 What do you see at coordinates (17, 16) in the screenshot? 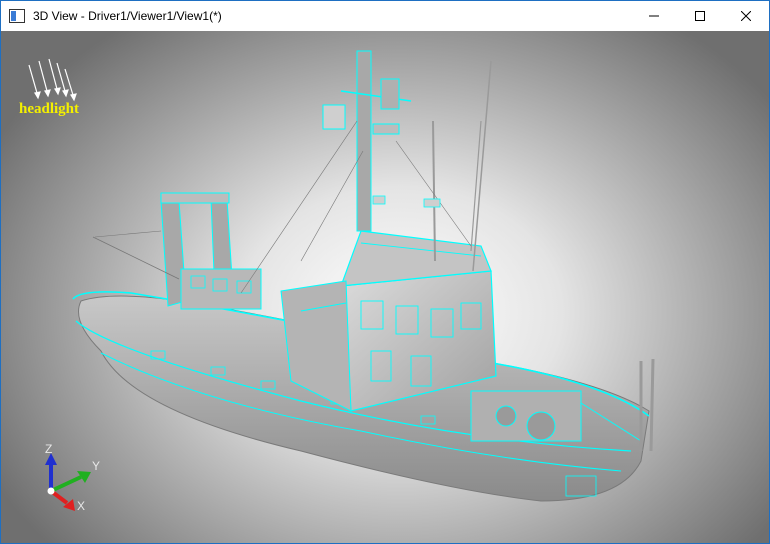
I see `app-icon` at bounding box center [17, 16].